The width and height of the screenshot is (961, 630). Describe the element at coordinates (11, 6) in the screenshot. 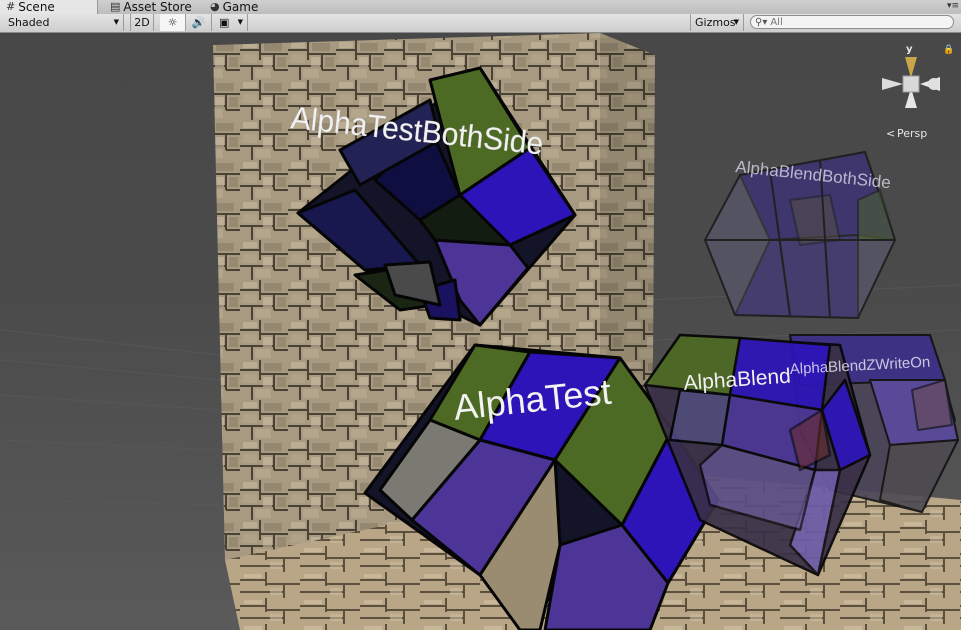

I see `grid-icon: #` at that location.